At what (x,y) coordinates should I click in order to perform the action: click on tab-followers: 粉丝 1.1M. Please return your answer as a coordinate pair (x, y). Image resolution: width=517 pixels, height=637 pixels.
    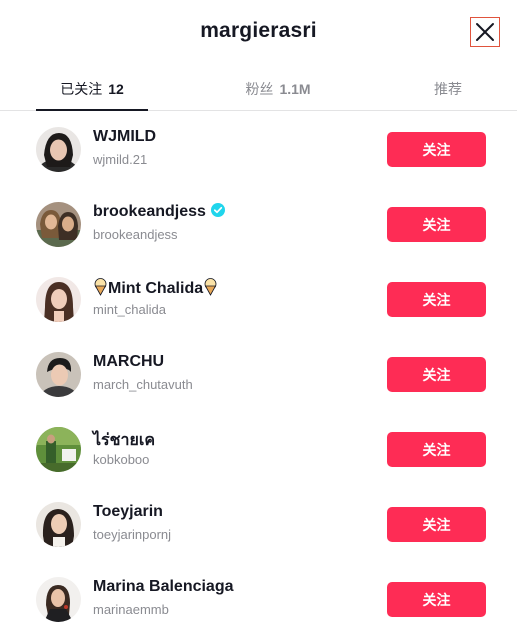
    Looking at the image, I should click on (278, 88).